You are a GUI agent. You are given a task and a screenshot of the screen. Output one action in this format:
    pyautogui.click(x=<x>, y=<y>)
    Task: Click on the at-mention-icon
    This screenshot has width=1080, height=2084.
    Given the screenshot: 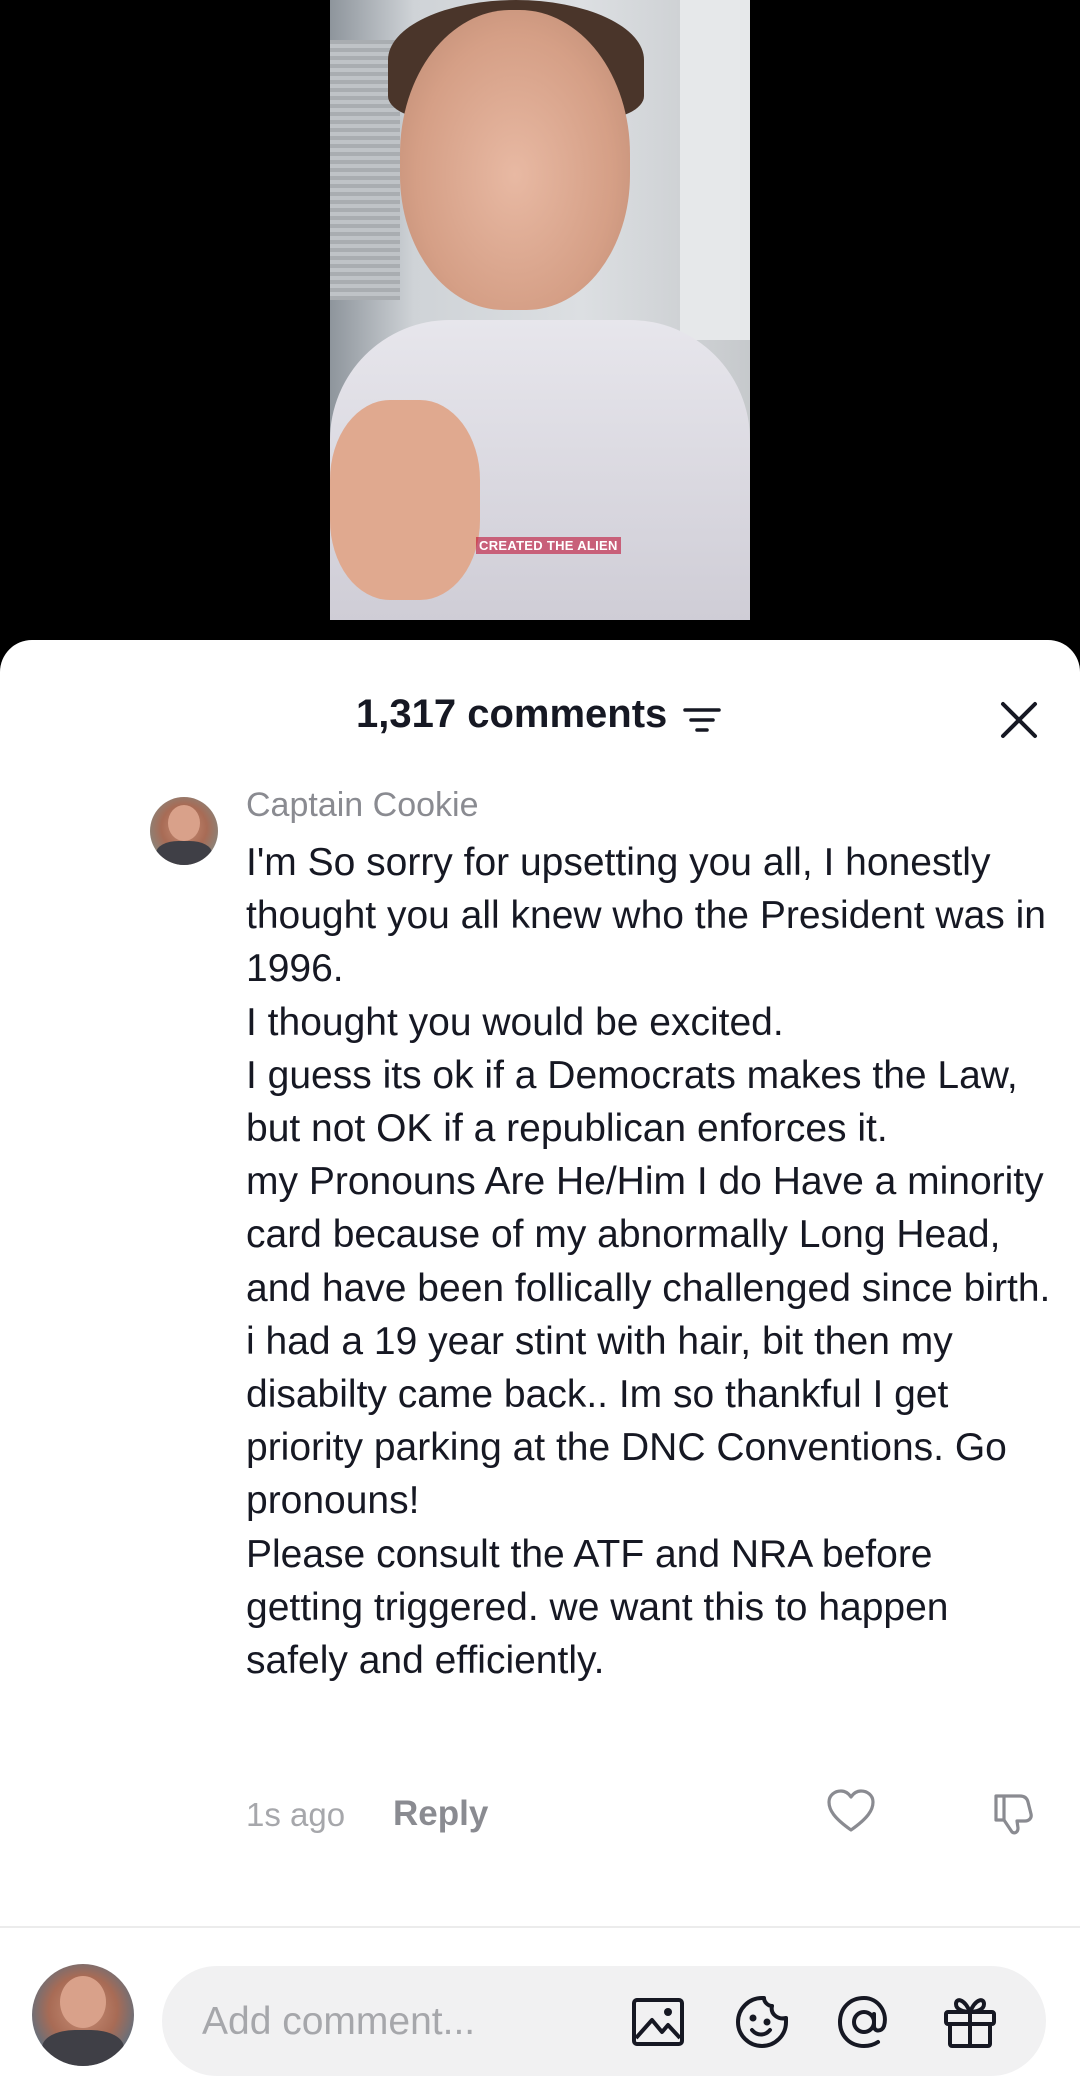 What is the action you would take?
    pyautogui.click(x=864, y=2022)
    